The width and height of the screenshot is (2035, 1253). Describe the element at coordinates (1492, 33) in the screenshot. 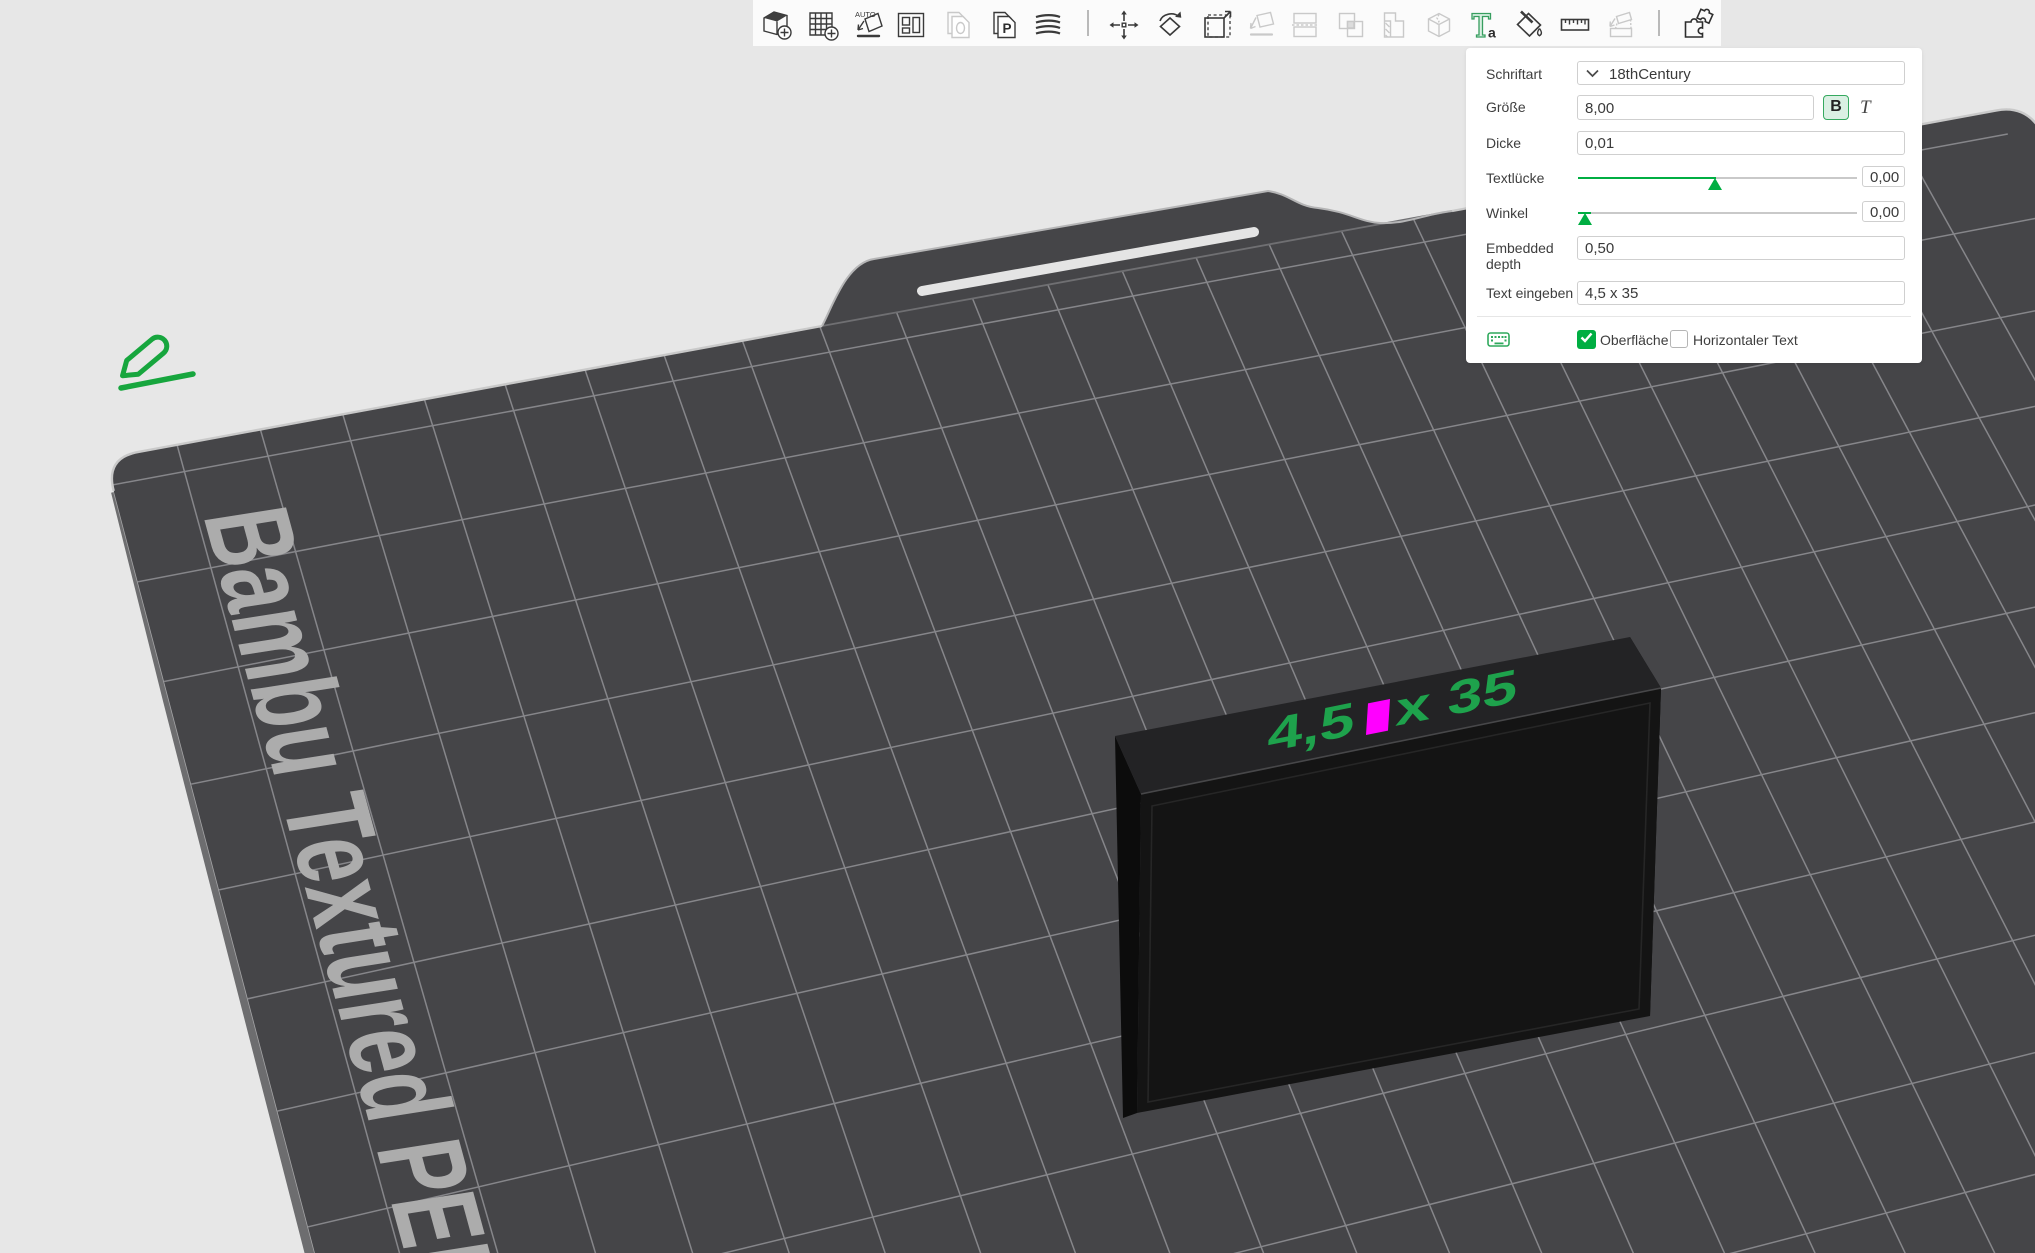

I see `svg-text: a` at that location.